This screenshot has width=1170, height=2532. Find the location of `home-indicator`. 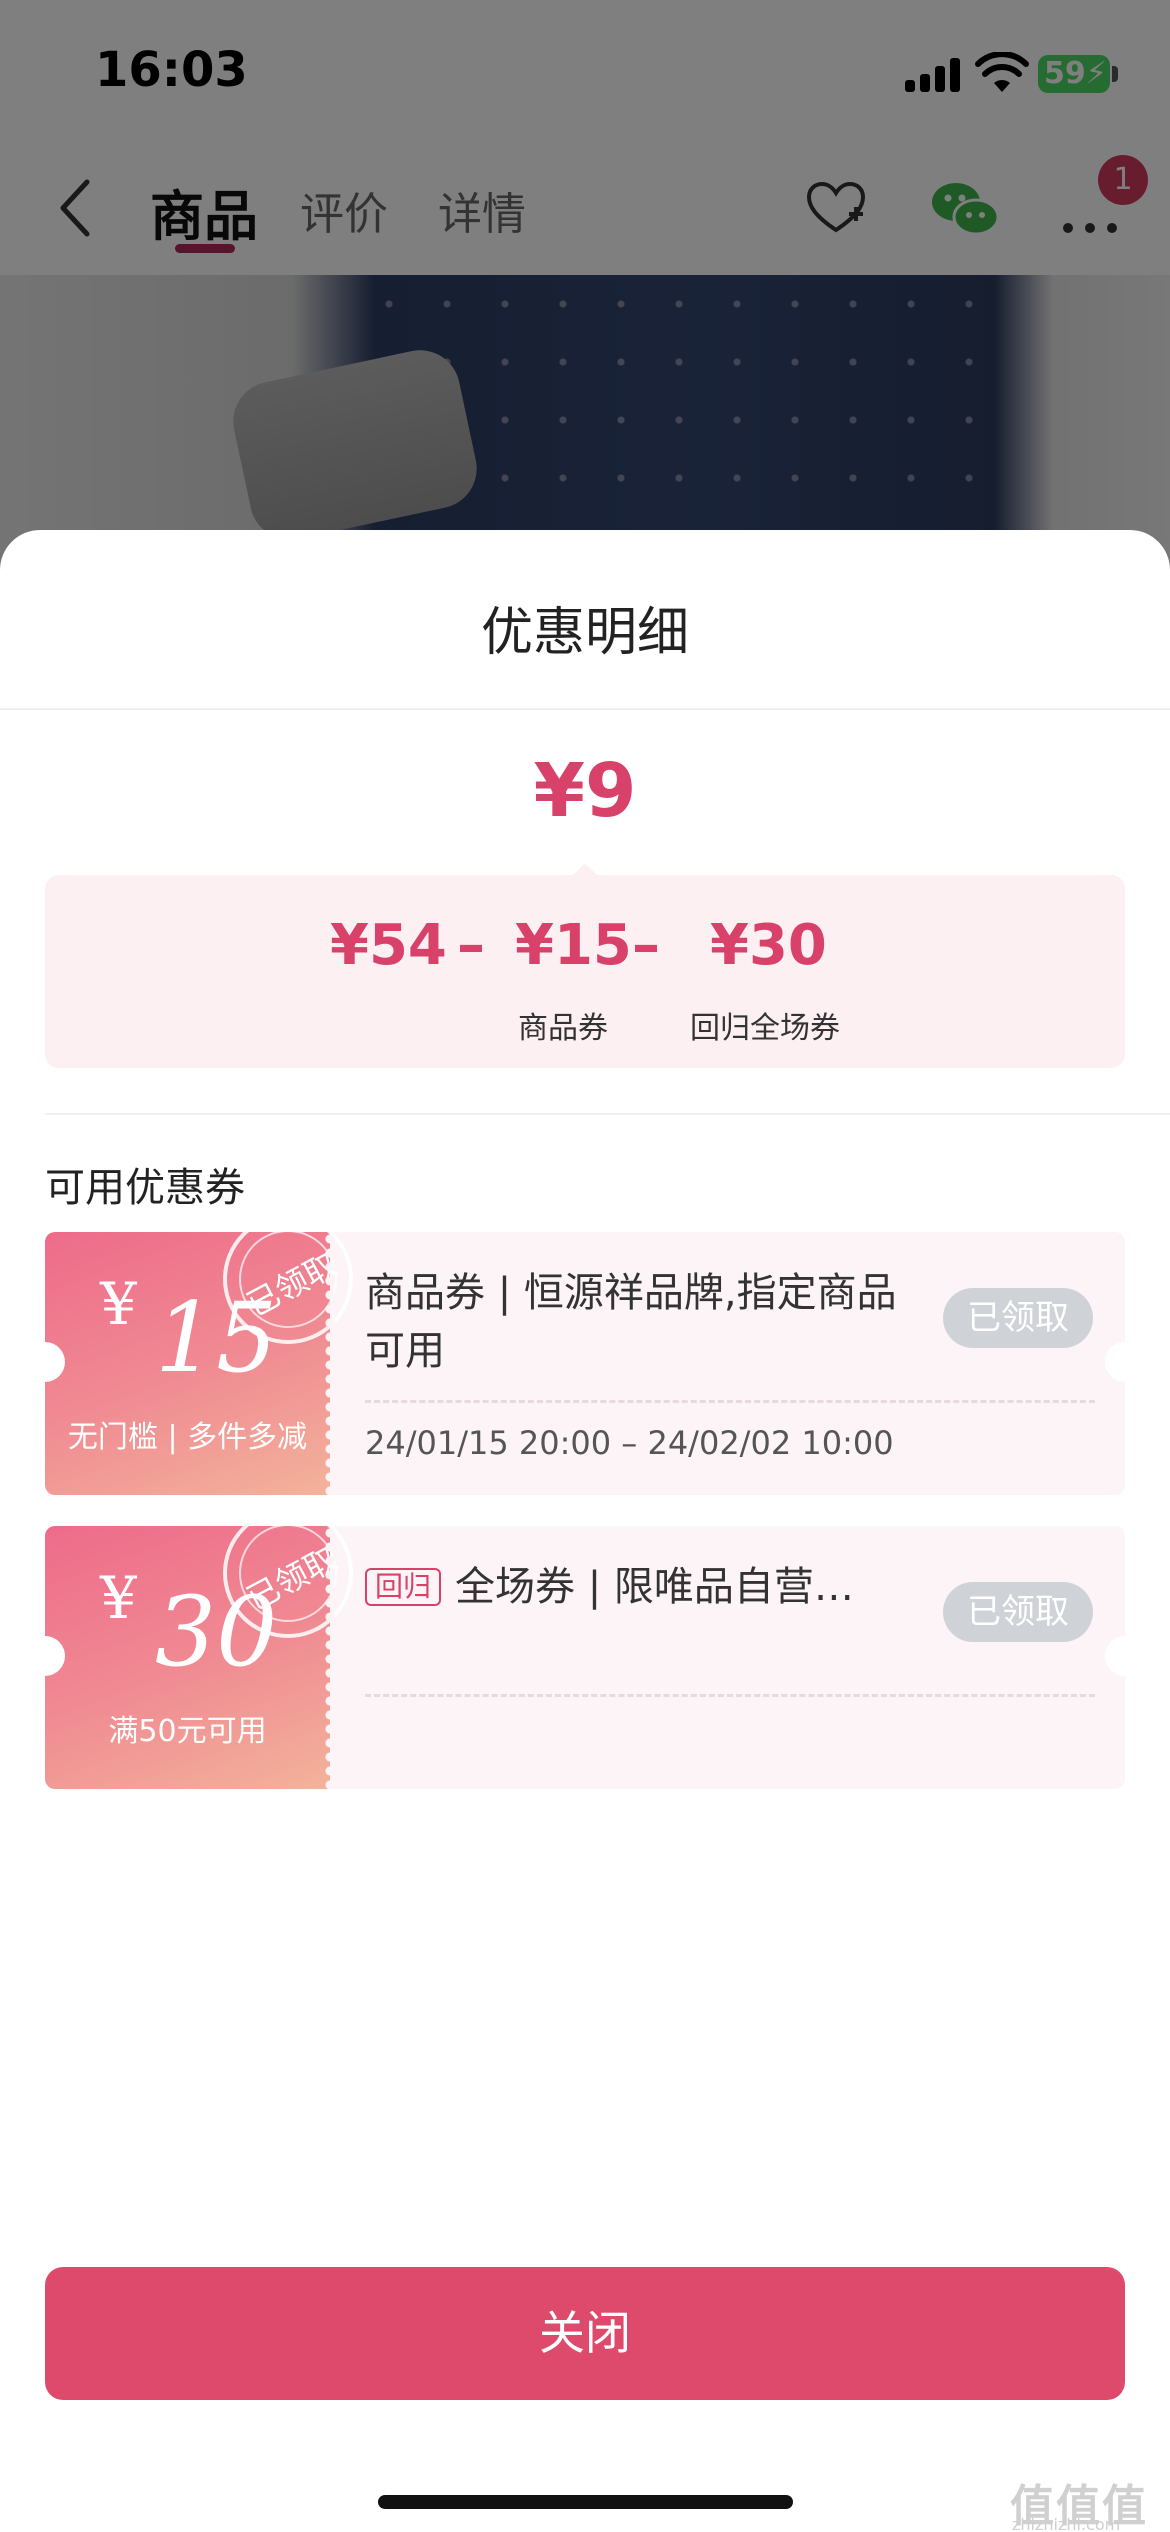

home-indicator is located at coordinates (585, 2502).